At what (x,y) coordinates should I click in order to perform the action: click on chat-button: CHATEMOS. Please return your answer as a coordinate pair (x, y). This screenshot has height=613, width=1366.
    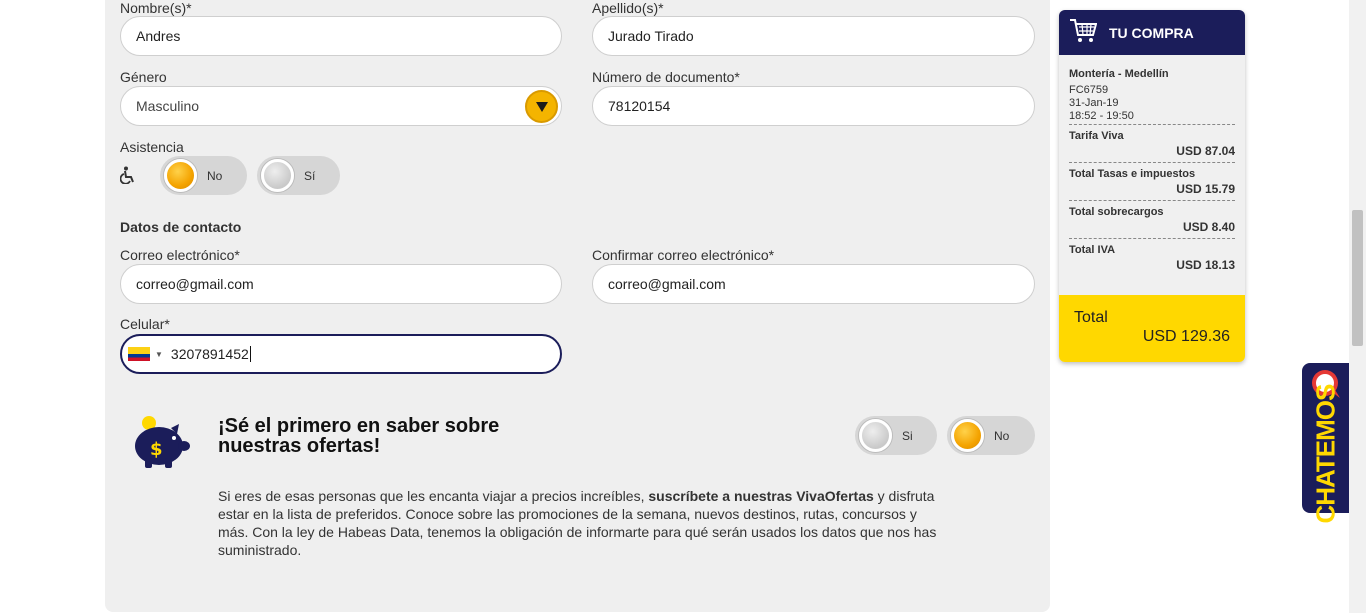
    Looking at the image, I should click on (1325, 443).